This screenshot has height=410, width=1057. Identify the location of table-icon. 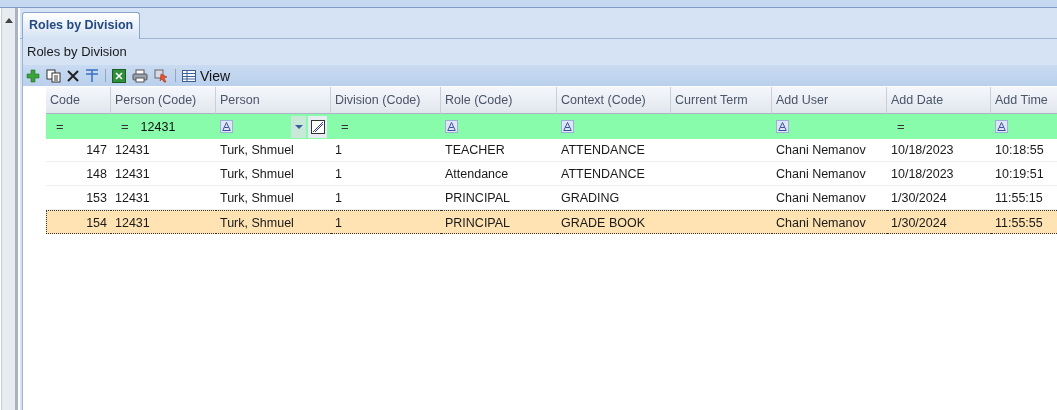
(189, 75).